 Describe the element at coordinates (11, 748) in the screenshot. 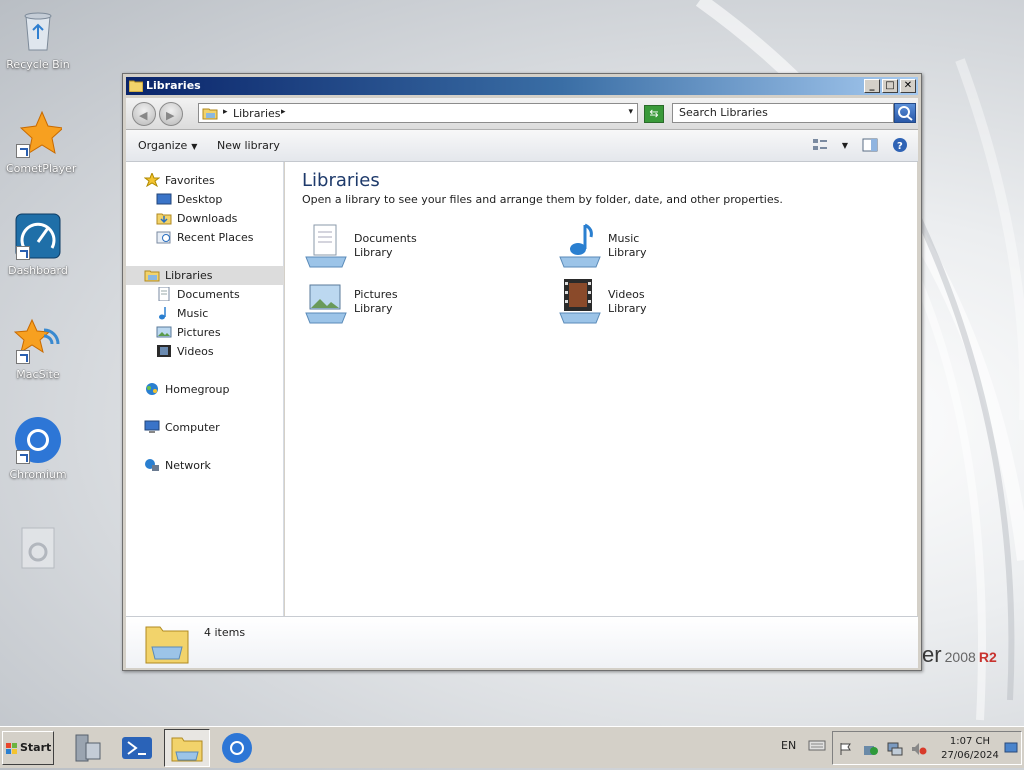

I see `windows-logo-icon` at that location.